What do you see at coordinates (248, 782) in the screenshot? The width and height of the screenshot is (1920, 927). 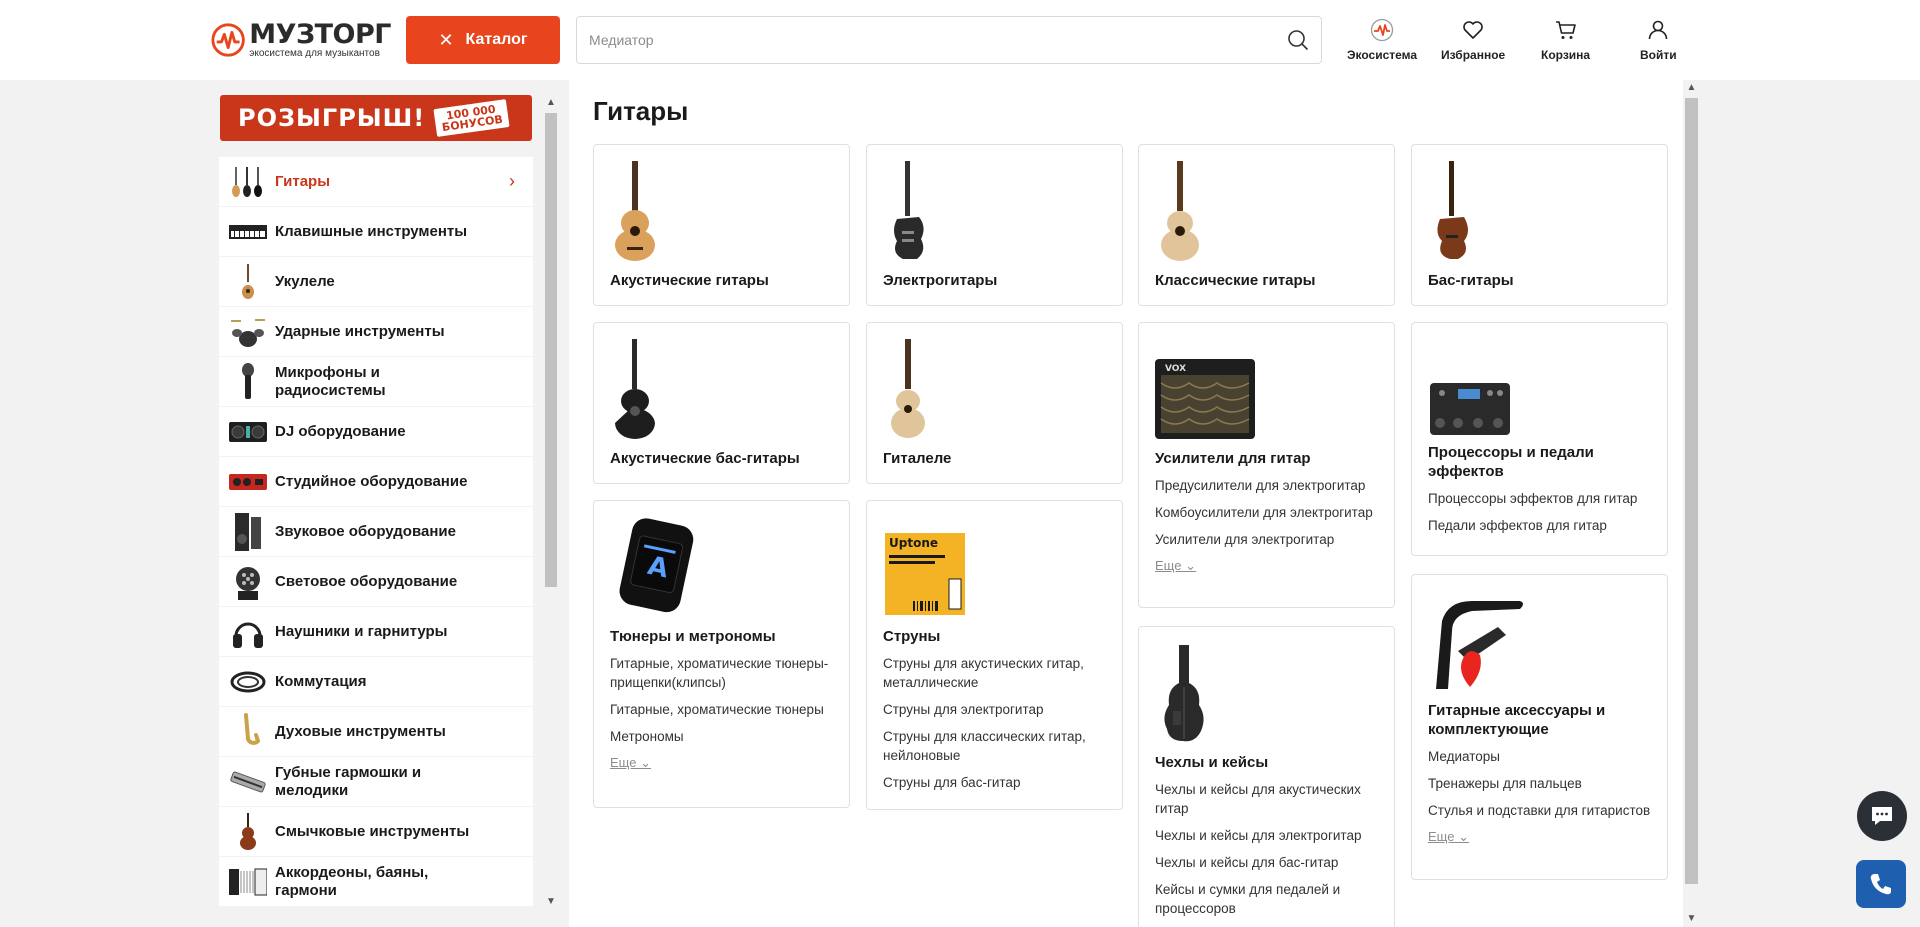 I see `harmonica-thumb` at bounding box center [248, 782].